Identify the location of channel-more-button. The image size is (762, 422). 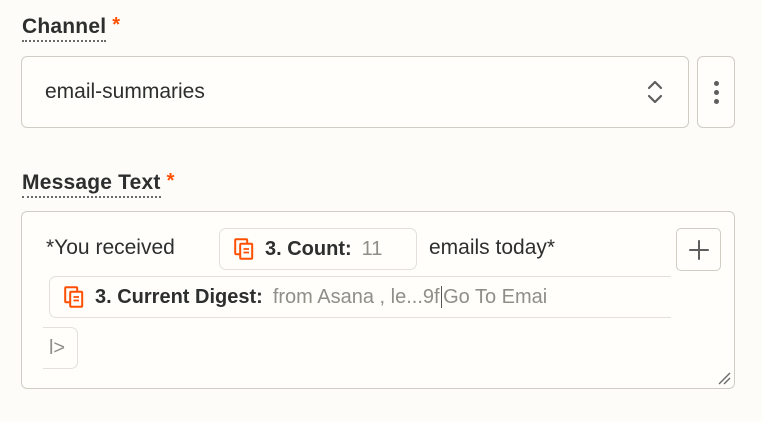
(716, 92).